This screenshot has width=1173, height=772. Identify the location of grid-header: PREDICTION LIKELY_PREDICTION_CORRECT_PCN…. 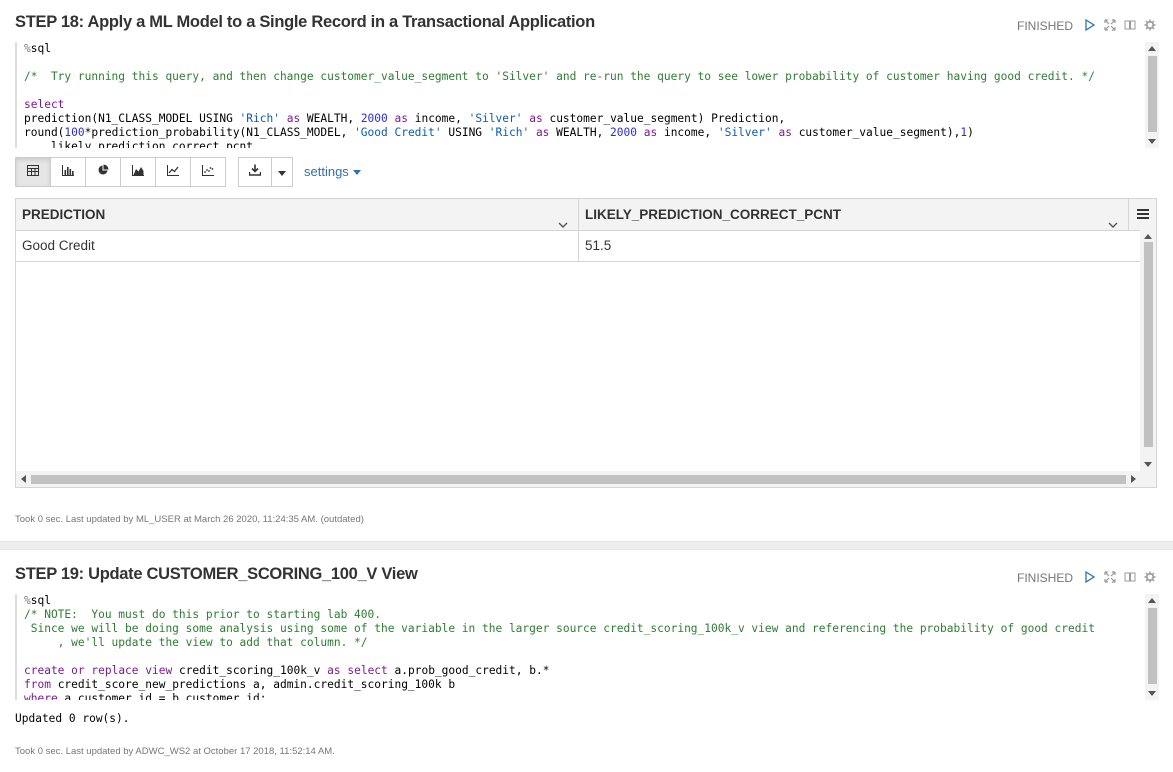
(579, 215).